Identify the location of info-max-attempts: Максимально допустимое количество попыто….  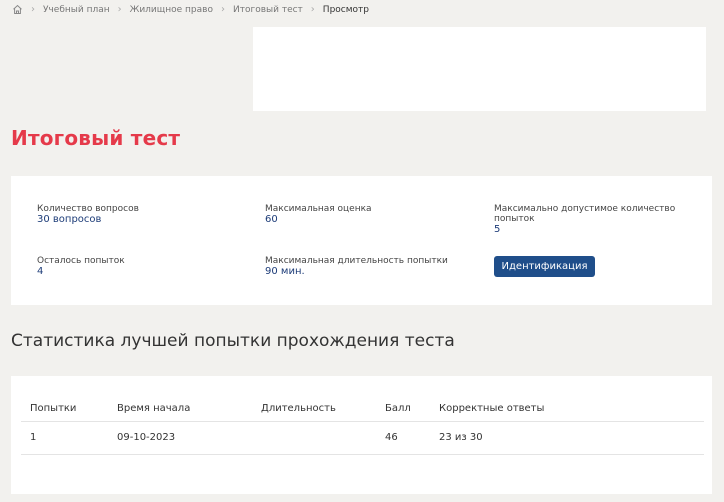
(594, 219).